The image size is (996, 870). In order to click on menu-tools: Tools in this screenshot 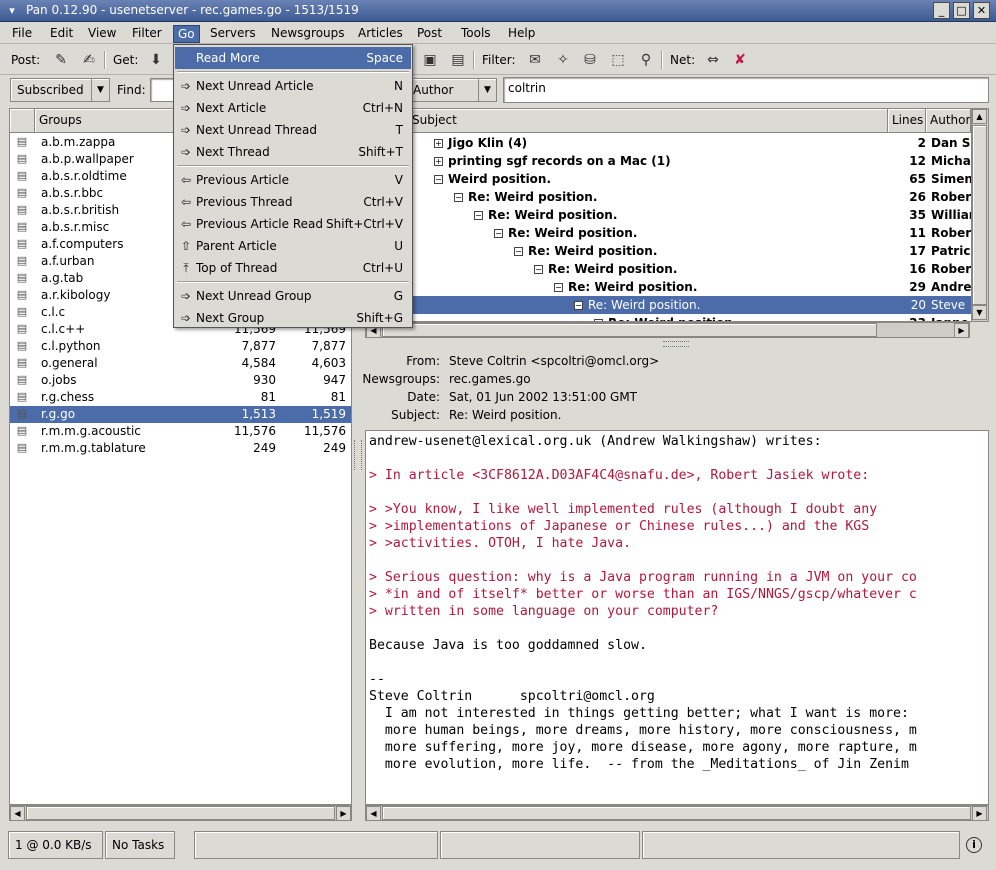, I will do `click(476, 34)`.